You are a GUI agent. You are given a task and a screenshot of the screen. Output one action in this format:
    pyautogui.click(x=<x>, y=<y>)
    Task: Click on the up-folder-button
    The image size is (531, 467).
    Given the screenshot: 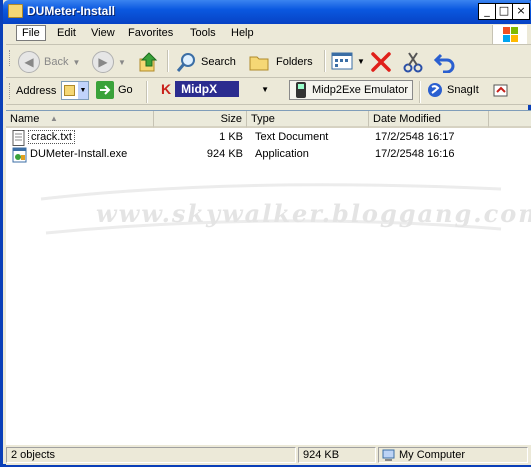 What is the action you would take?
    pyautogui.click(x=149, y=62)
    